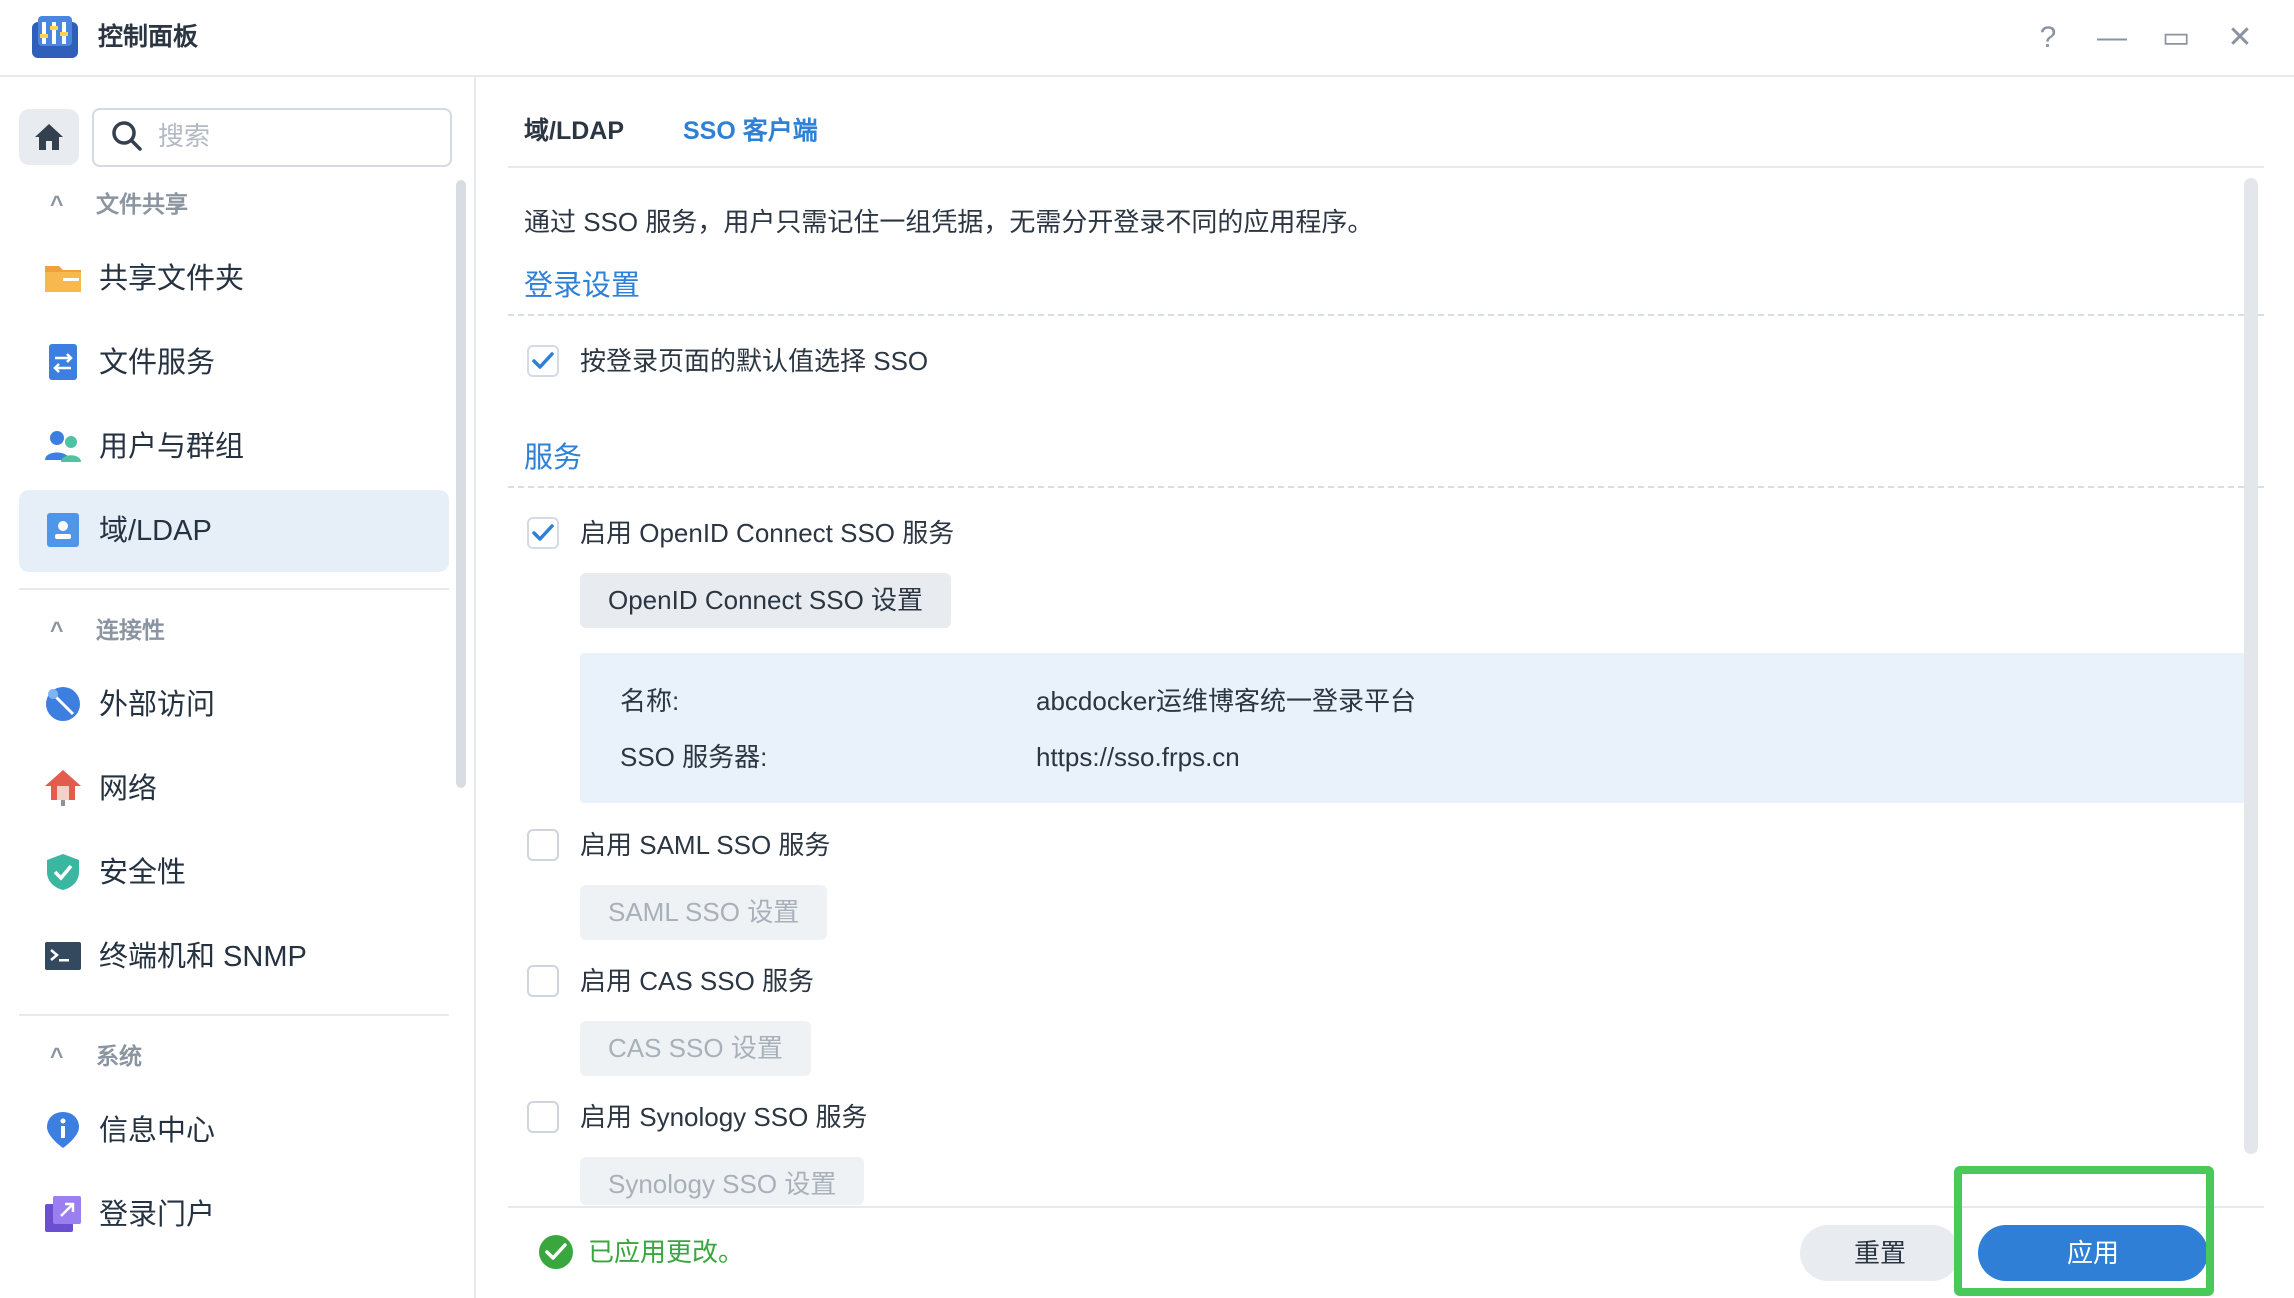  What do you see at coordinates (234, 789) in the screenshot?
I see `sidebar-item-network: 网络` at bounding box center [234, 789].